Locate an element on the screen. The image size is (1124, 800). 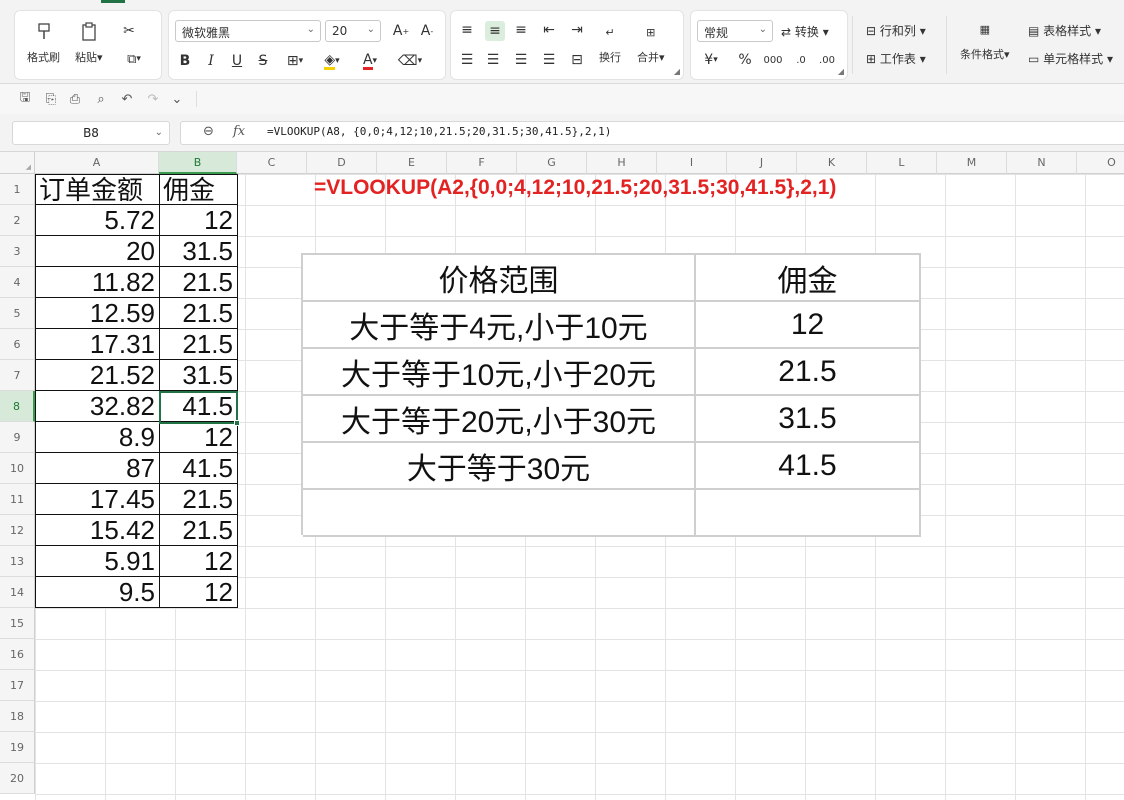
indent-increase-icon: ⇥ is located at coordinates (577, 30).